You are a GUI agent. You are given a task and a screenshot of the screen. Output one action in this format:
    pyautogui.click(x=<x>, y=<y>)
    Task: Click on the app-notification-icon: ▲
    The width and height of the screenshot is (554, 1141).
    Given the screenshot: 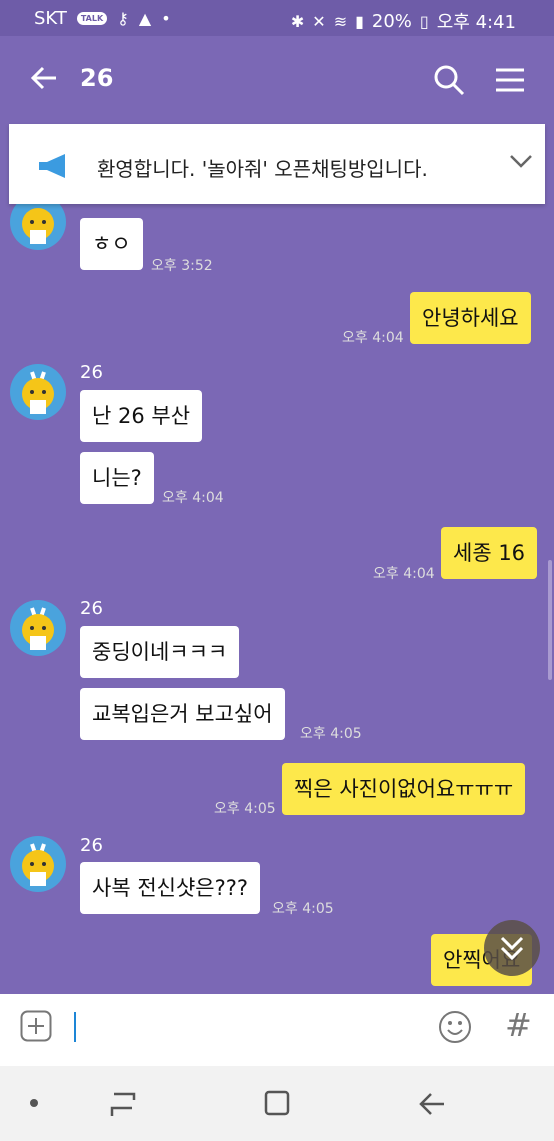 What is the action you would take?
    pyautogui.click(x=145, y=18)
    